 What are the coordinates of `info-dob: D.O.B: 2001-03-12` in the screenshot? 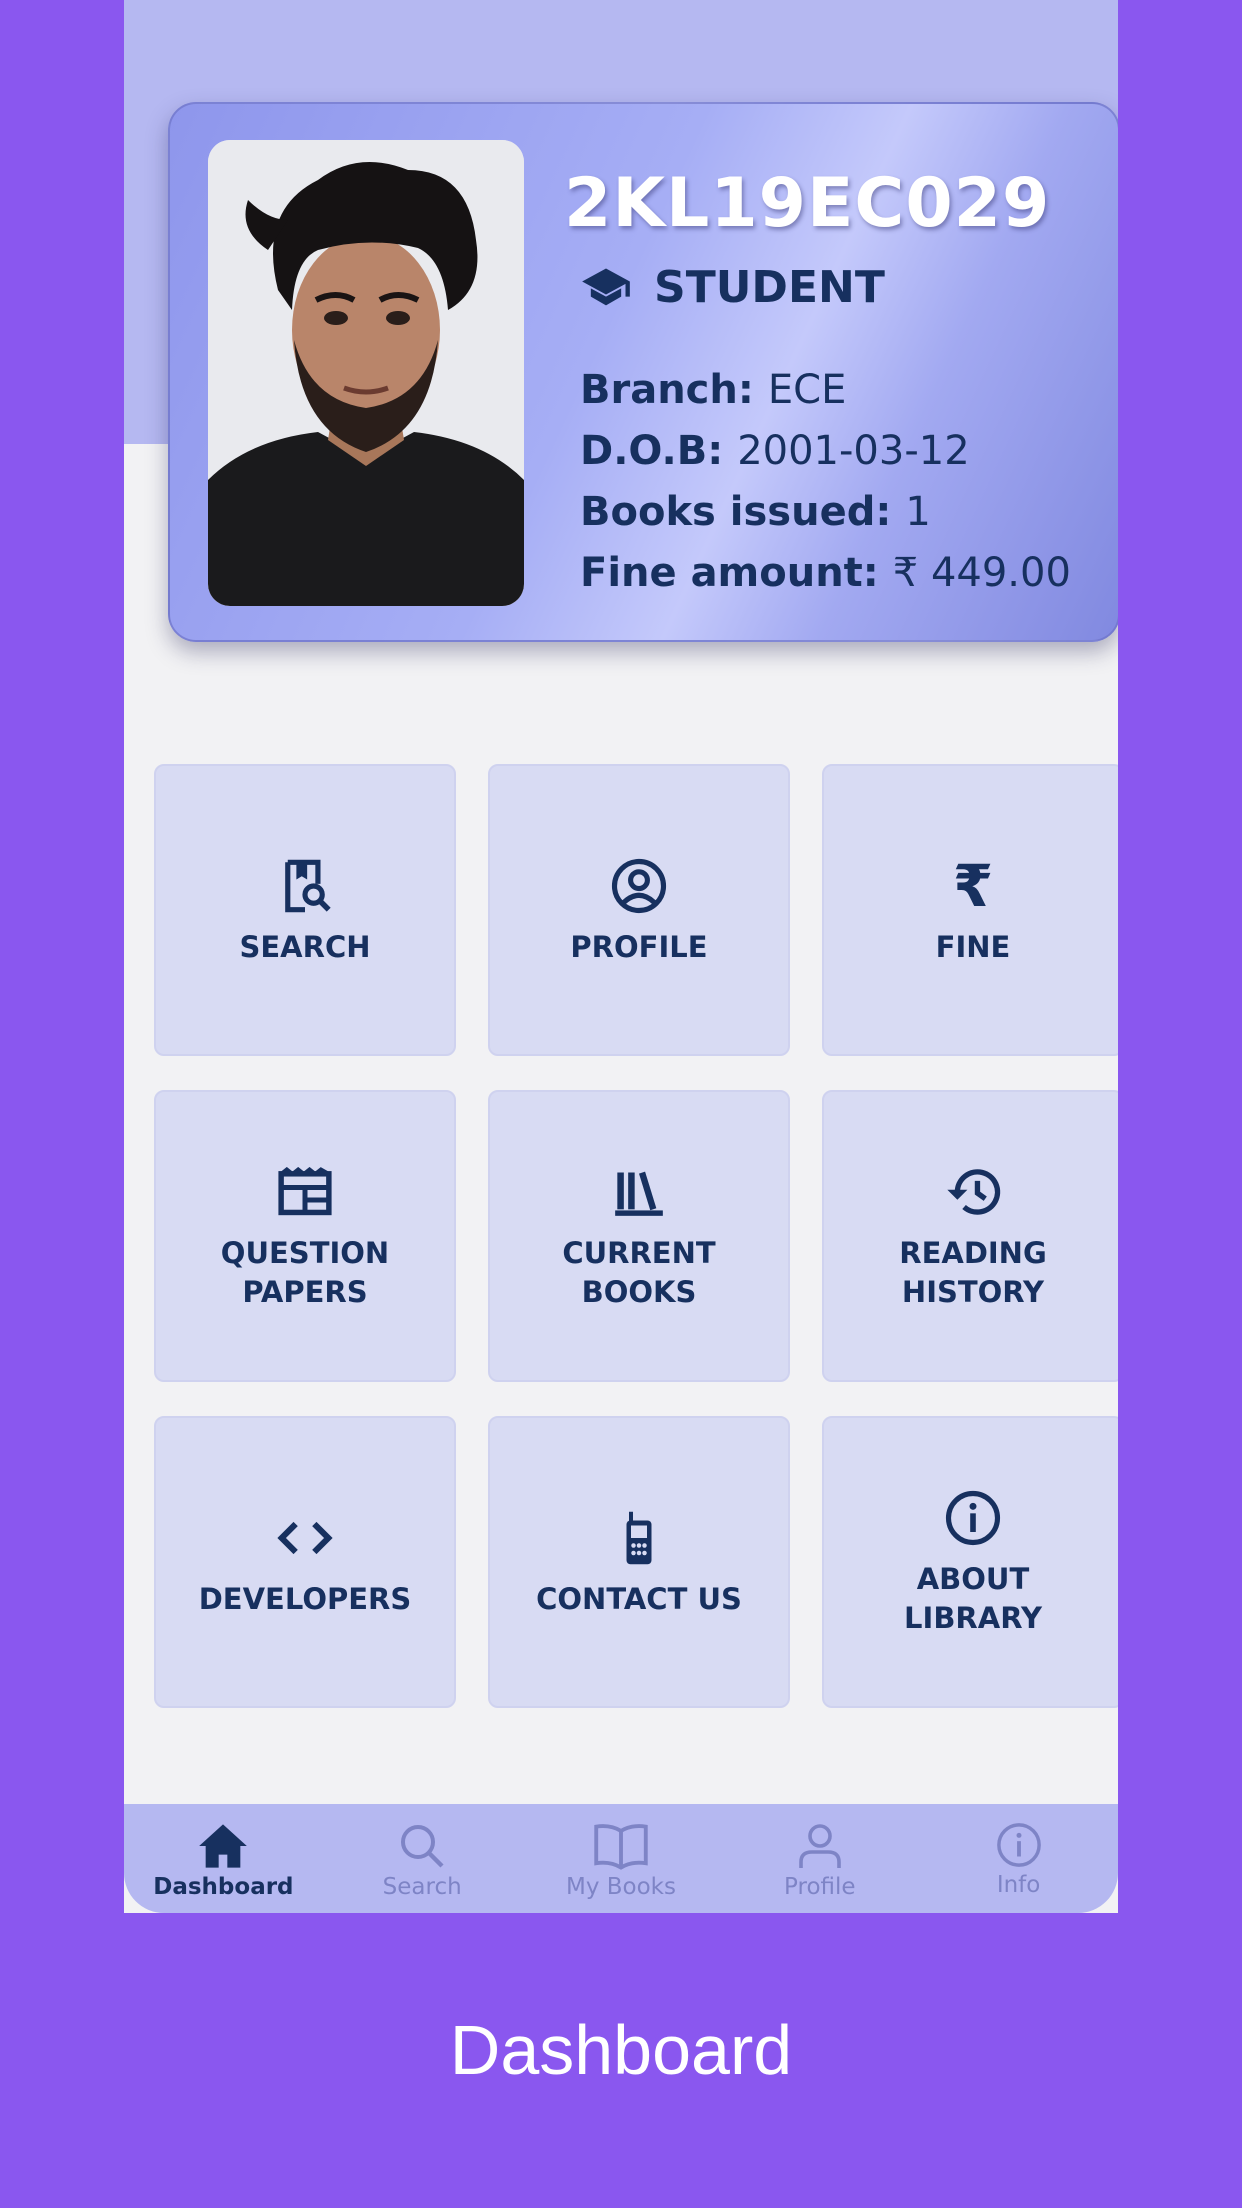 It's located at (825, 451).